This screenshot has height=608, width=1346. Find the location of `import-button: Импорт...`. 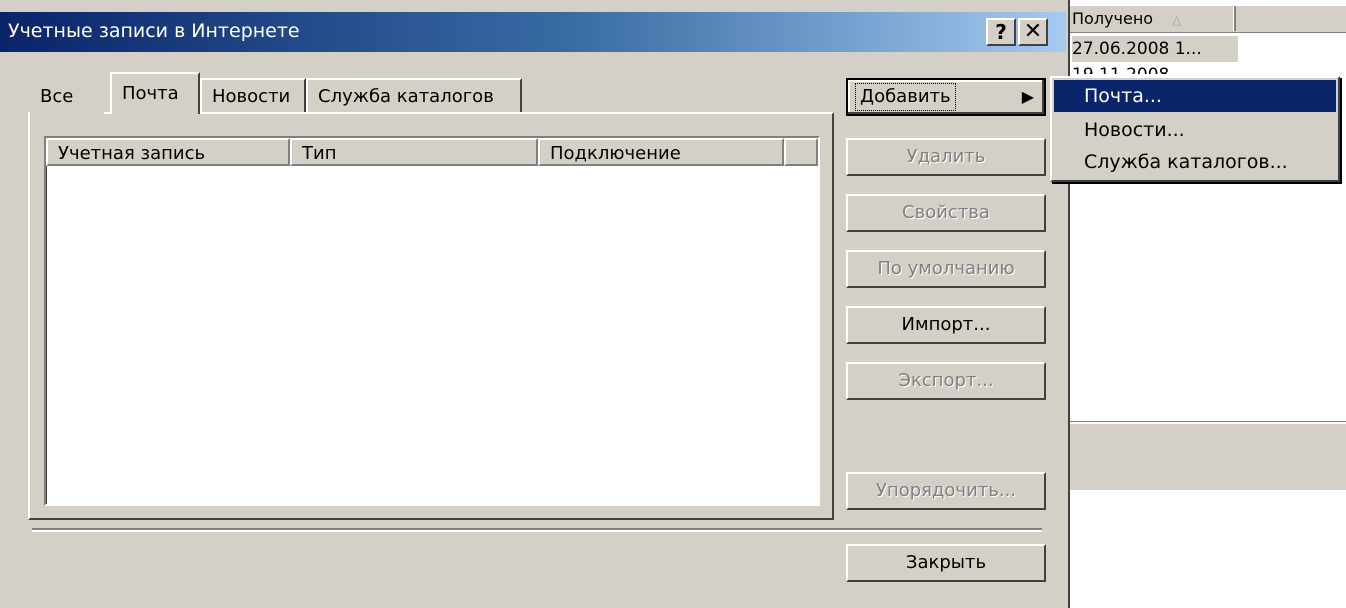

import-button: Импорт... is located at coordinates (946, 325).